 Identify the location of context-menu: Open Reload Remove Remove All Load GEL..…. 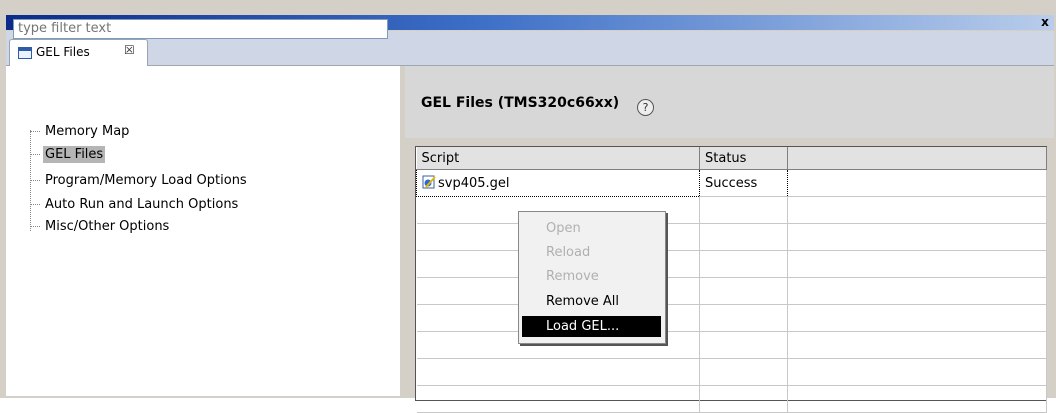
(592, 277).